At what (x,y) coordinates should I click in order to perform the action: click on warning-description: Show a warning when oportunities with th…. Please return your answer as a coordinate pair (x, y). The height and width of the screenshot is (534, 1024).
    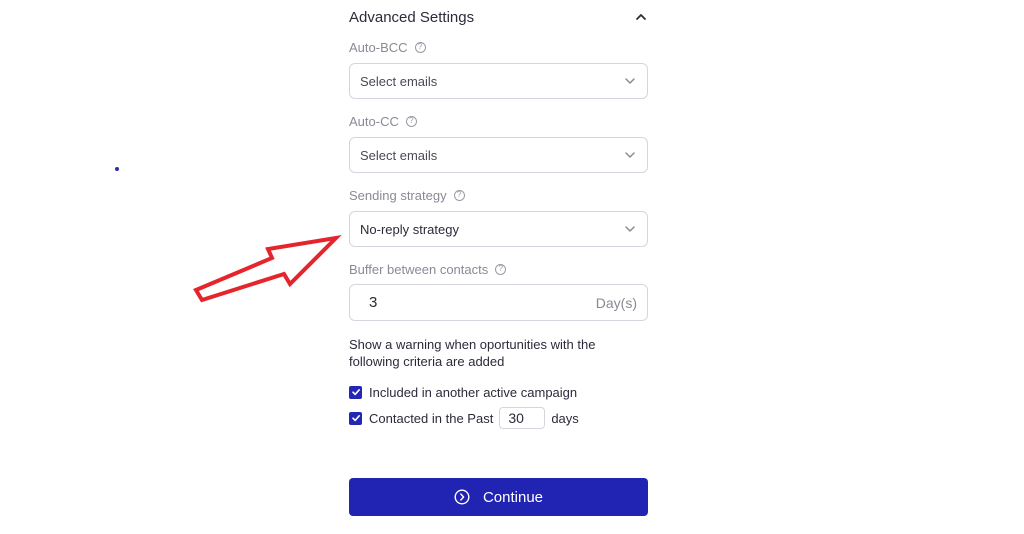
    Looking at the image, I should click on (472, 353).